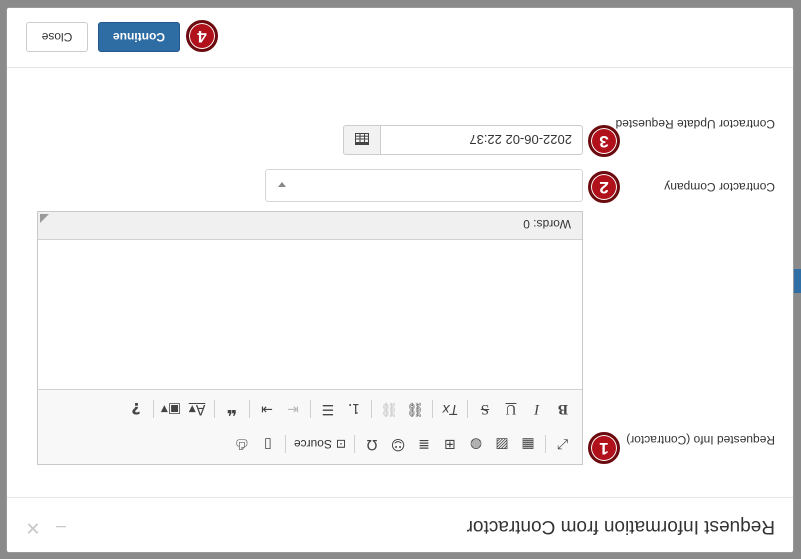 Image resolution: width=801 pixels, height=559 pixels. I want to click on chevron-down-icon, so click(282, 184).